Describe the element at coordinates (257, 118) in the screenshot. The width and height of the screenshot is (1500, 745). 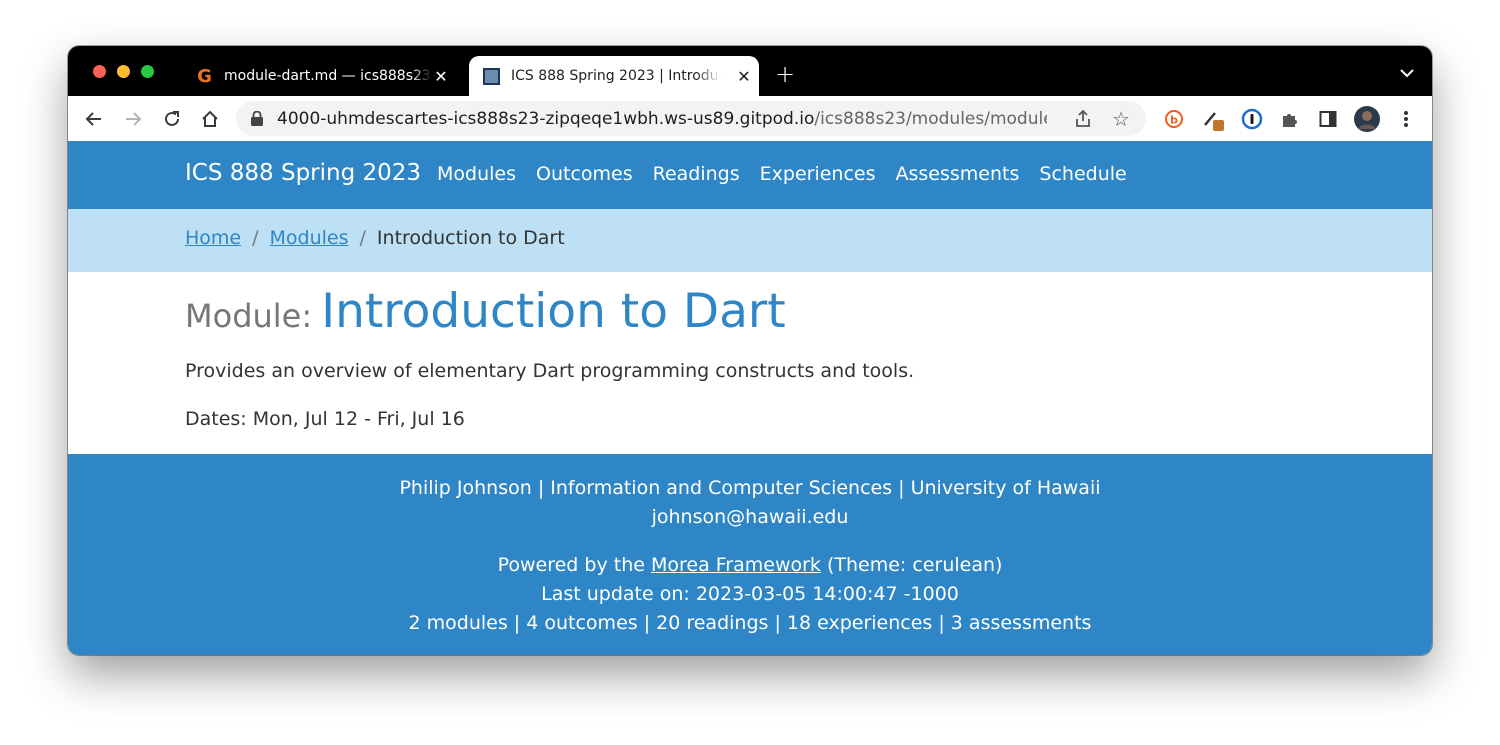
I see `lock-icon` at that location.